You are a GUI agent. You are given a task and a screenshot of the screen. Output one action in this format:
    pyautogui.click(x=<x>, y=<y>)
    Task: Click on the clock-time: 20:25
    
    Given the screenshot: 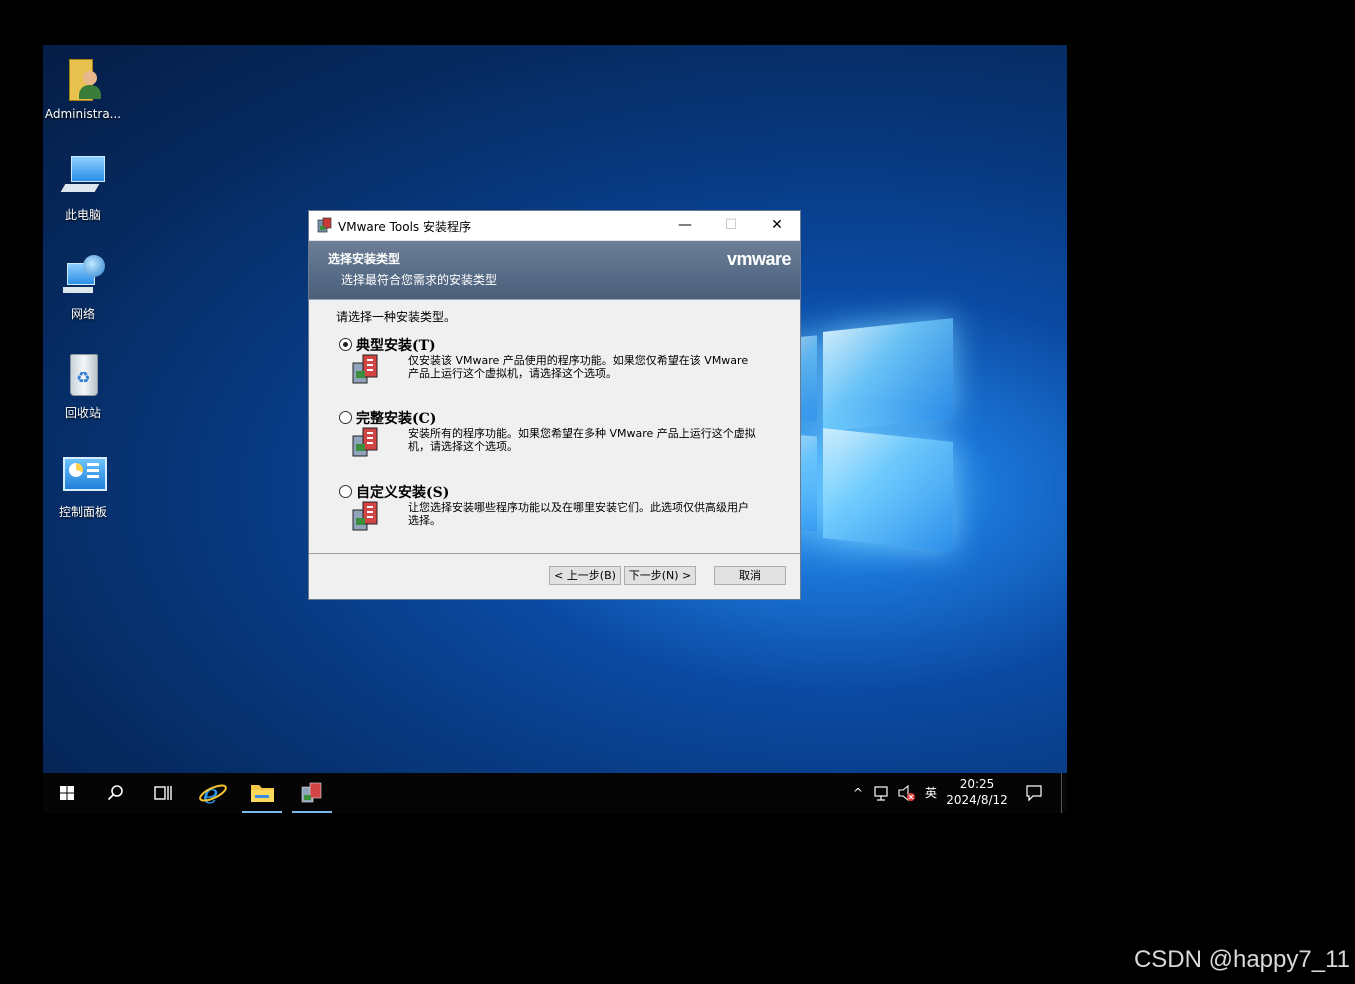 What is the action you would take?
    pyautogui.click(x=977, y=784)
    